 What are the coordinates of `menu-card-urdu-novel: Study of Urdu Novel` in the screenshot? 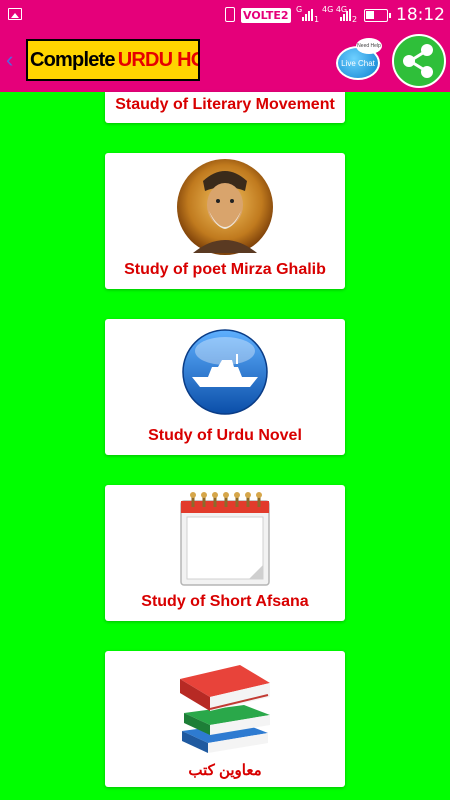 It's located at (225, 387).